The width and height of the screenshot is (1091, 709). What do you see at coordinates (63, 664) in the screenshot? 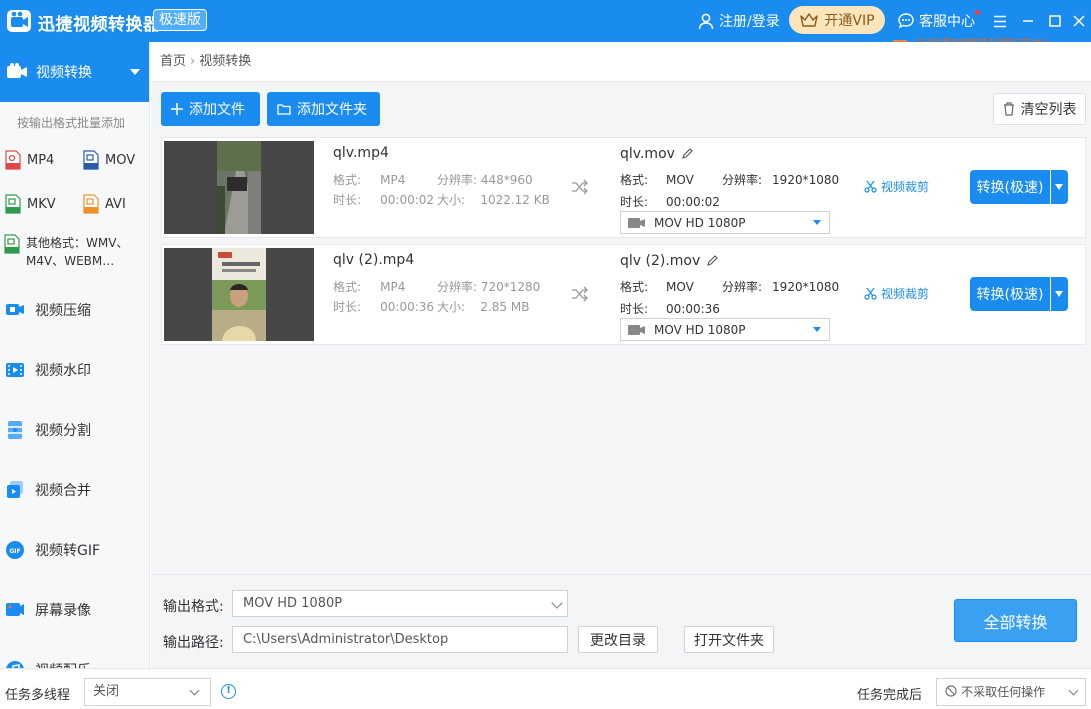
I see `sidebar-item-label: 视频配乐` at bounding box center [63, 664].